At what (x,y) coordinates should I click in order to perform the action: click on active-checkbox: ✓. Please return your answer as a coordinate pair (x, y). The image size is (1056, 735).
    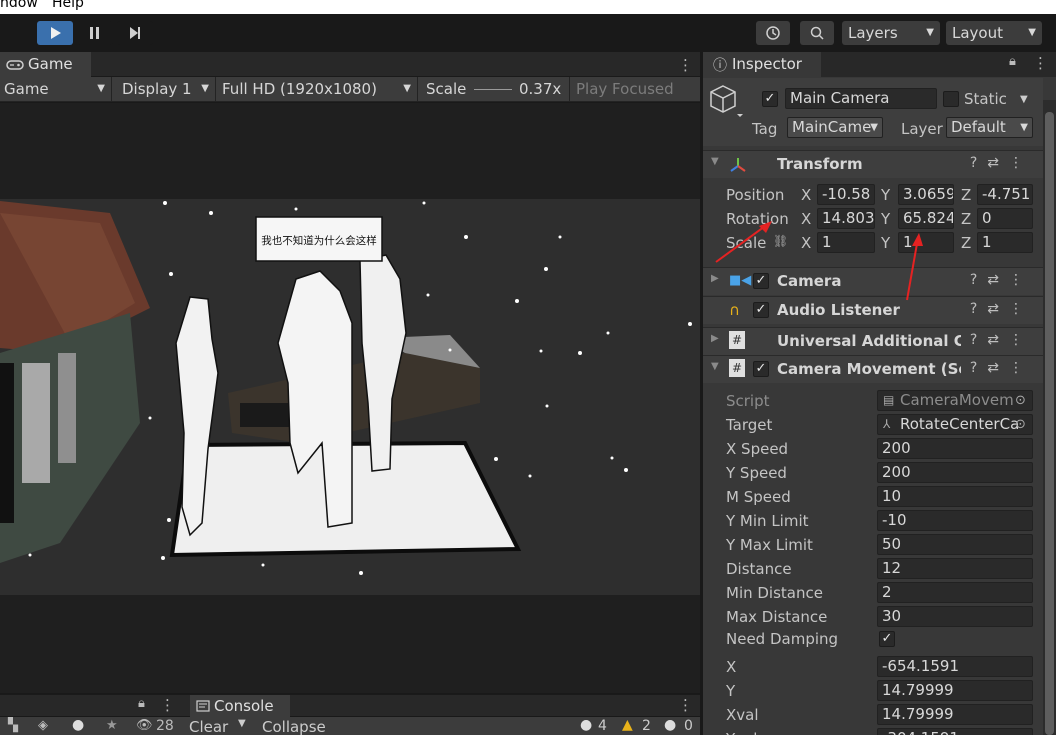
    Looking at the image, I should click on (770, 99).